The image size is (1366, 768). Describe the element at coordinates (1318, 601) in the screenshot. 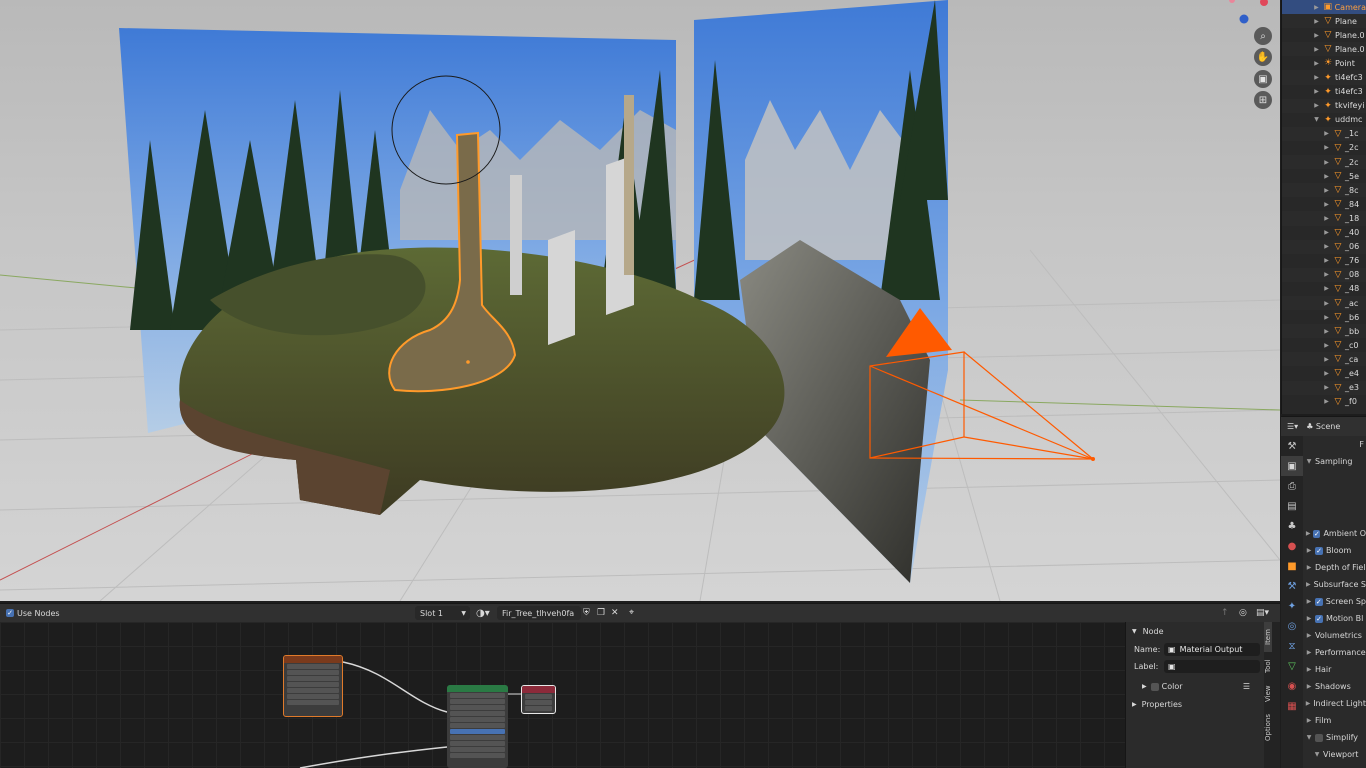

I see `panel-checkbox: ✓` at that location.